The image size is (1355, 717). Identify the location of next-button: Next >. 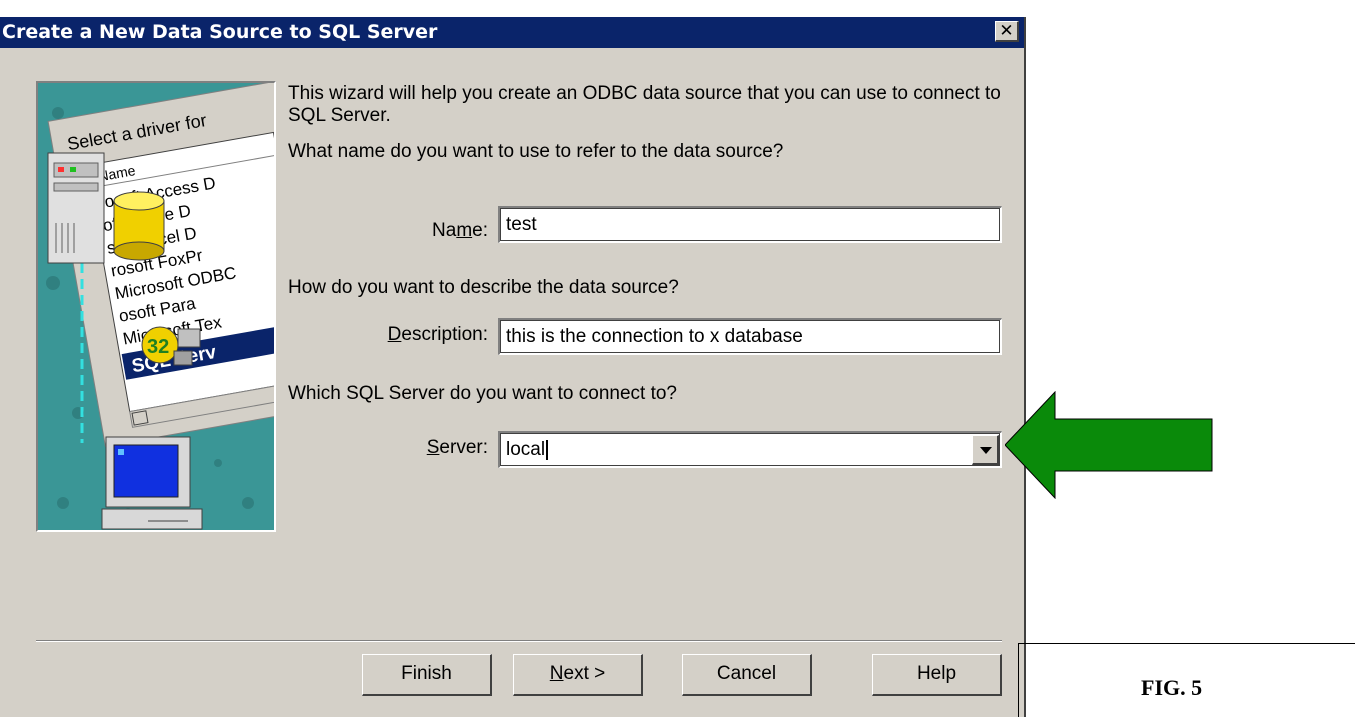
(578, 675).